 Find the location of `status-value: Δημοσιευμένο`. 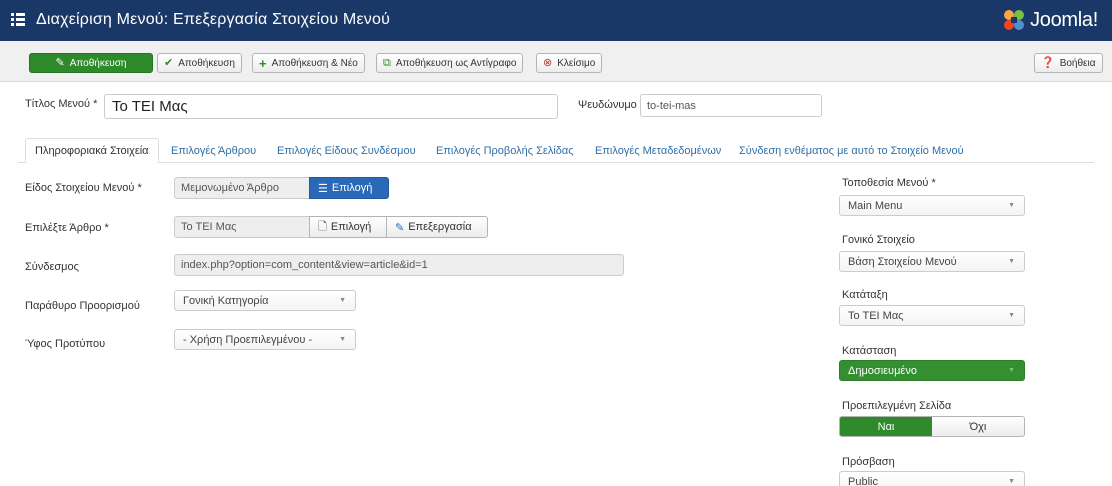

status-value: Δημοσιευμένο is located at coordinates (882, 370).